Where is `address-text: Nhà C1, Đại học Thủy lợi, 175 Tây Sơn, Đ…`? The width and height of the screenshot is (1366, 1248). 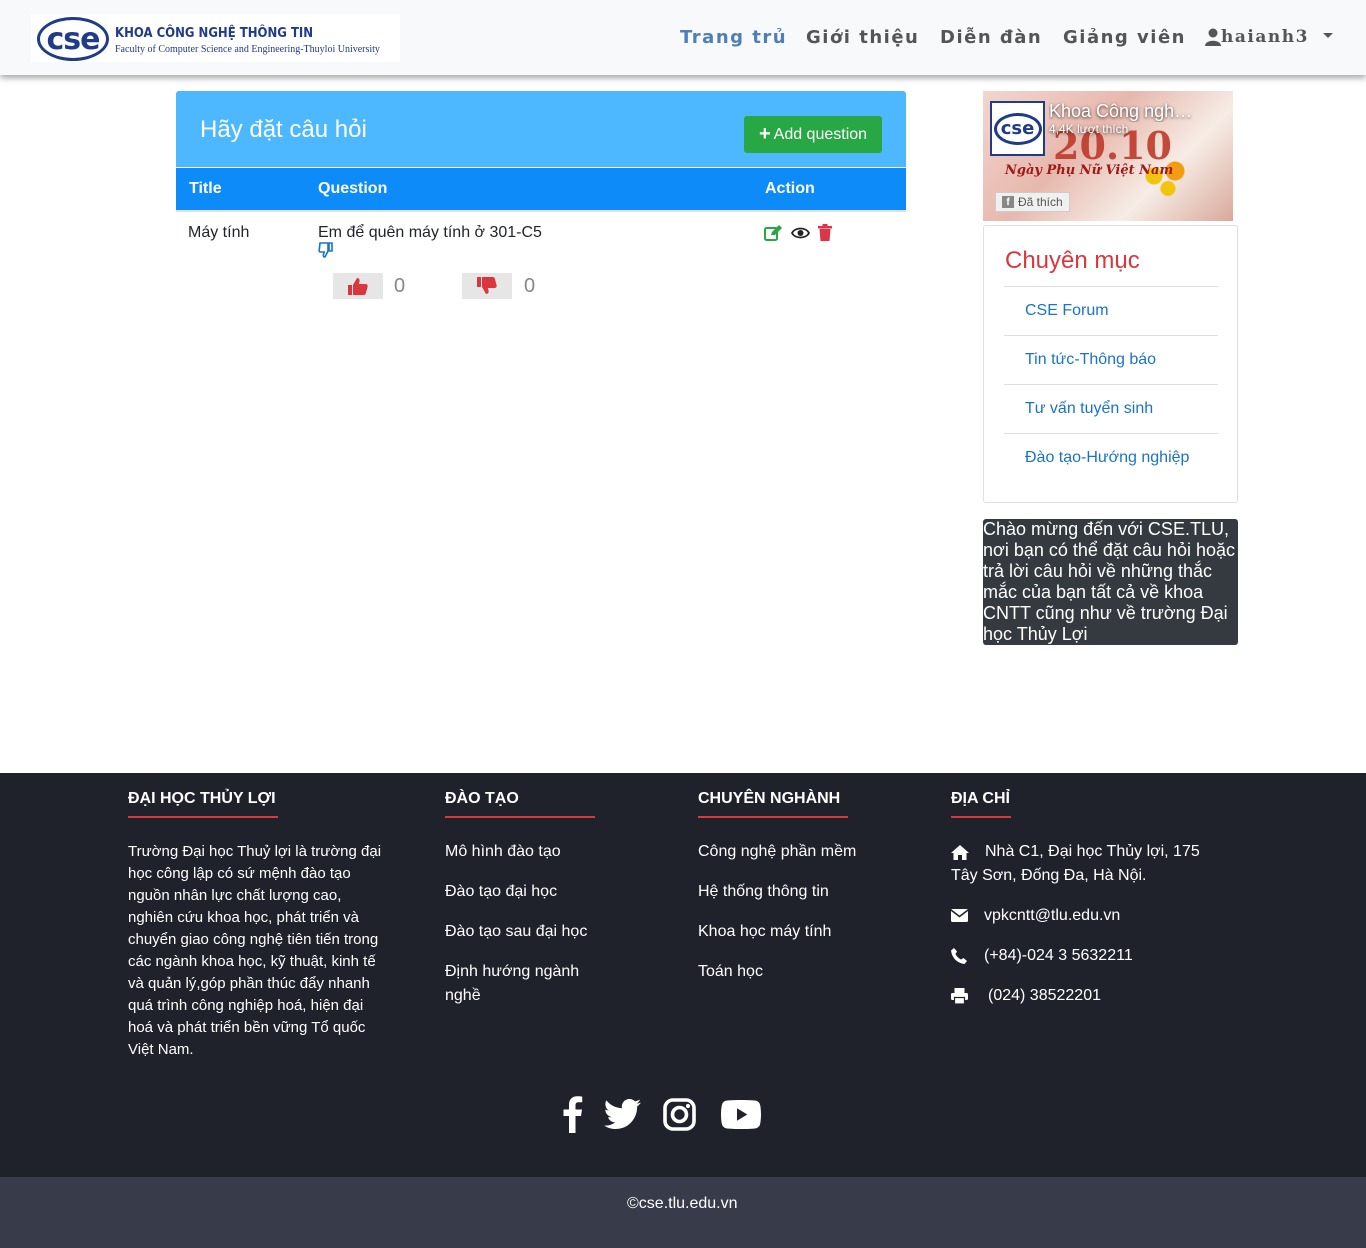
address-text: Nhà C1, Đại học Thủy lợi, 175 Tây Sơn, Đ… is located at coordinates (1075, 863).